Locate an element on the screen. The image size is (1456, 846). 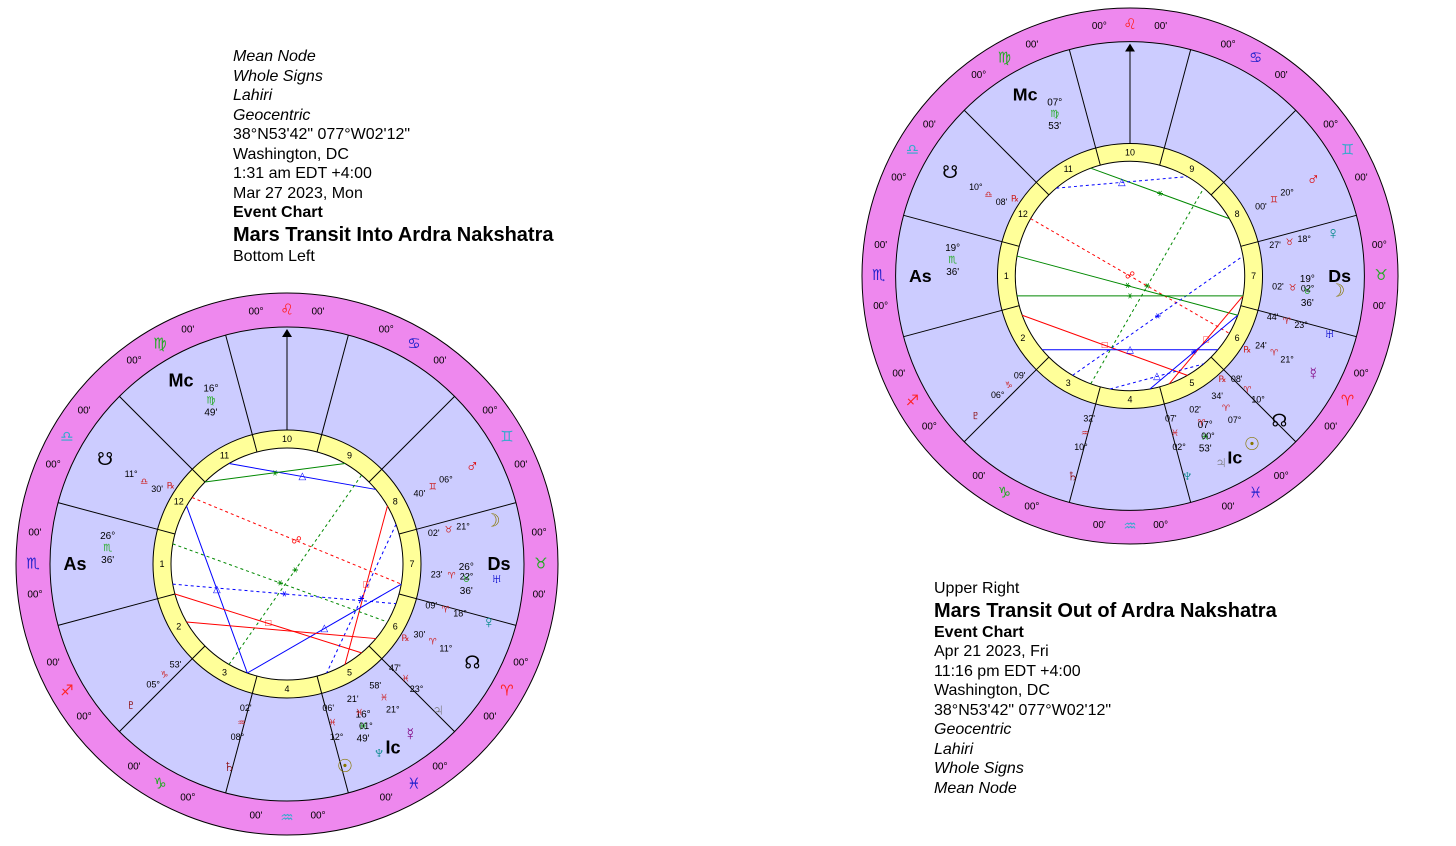
planet-degree: 12° is located at coordinates (337, 737).